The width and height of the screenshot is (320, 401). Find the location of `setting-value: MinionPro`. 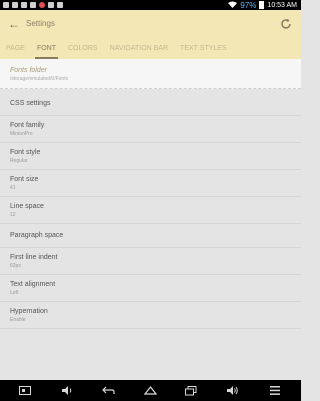

setting-value: MinionPro is located at coordinates (21, 133).